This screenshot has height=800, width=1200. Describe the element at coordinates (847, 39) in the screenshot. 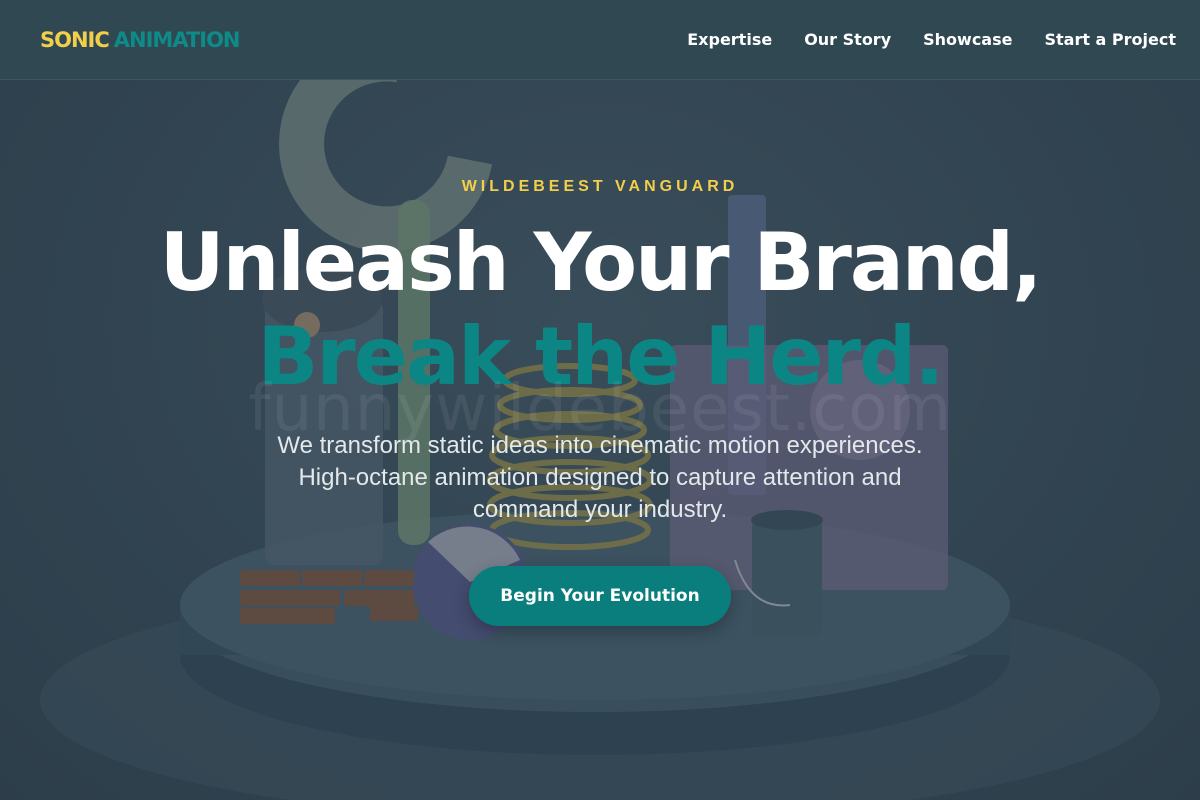

I see `nav-link-our-story: Our Story` at that location.